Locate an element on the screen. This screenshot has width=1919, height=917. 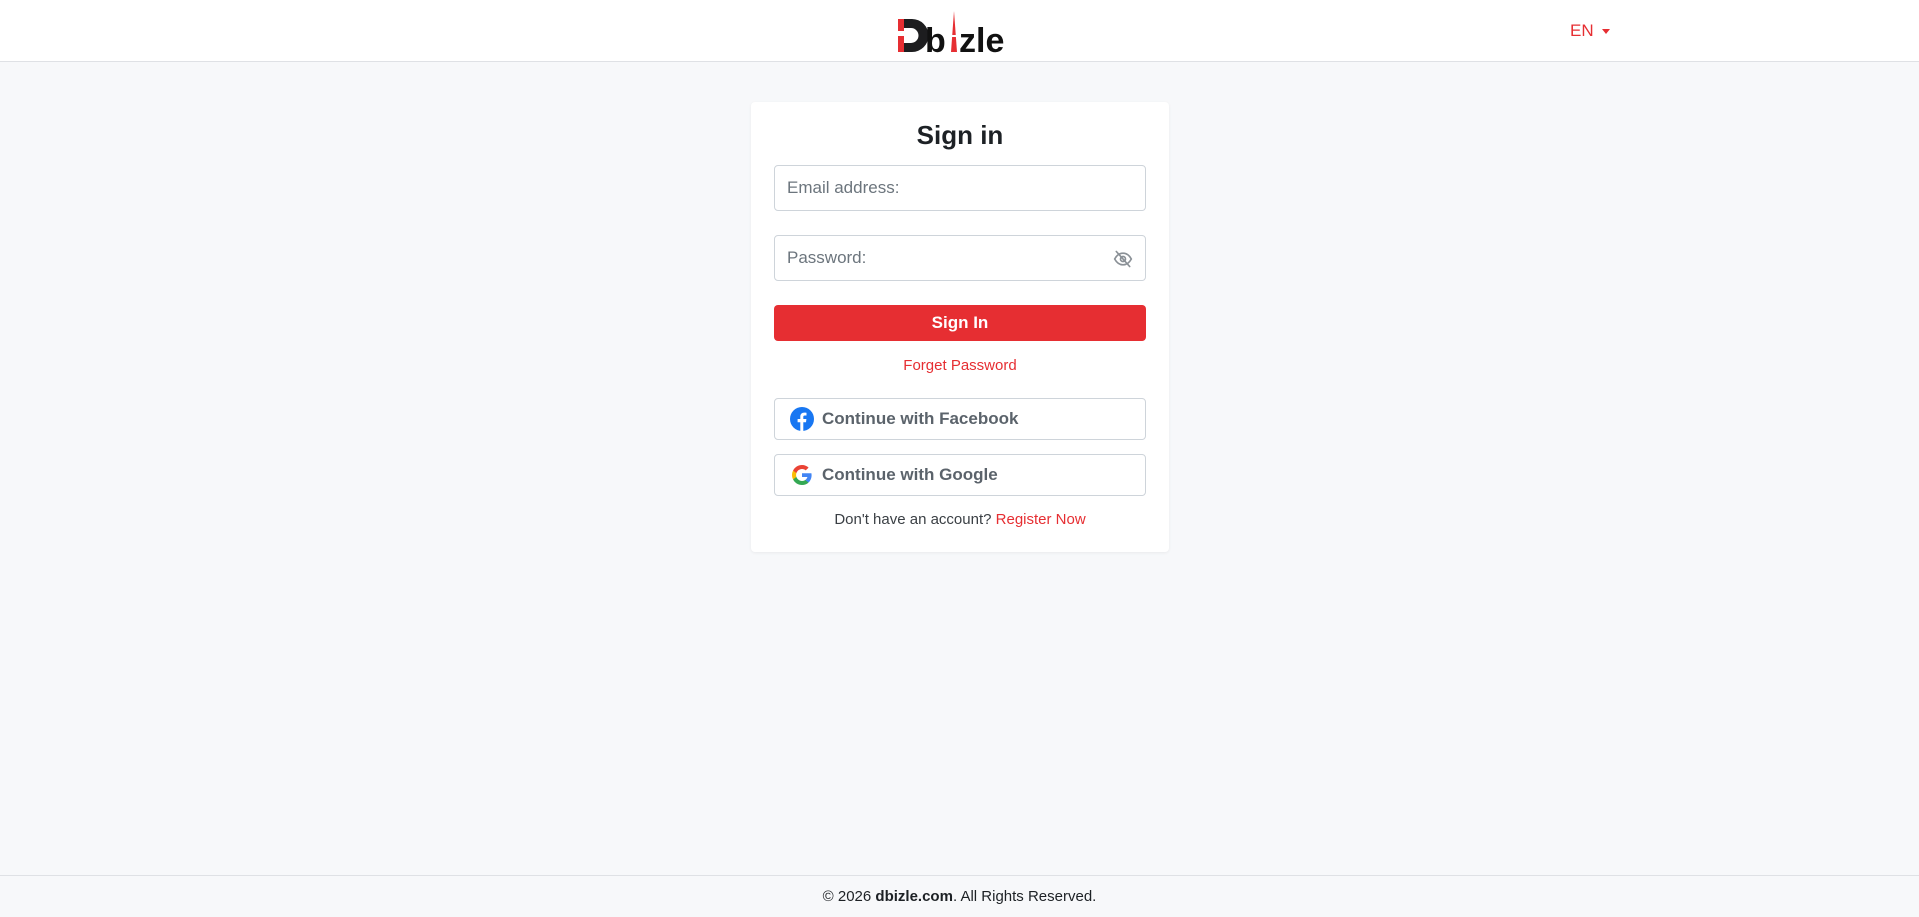
language-dropdown: EN is located at coordinates (1590, 31).